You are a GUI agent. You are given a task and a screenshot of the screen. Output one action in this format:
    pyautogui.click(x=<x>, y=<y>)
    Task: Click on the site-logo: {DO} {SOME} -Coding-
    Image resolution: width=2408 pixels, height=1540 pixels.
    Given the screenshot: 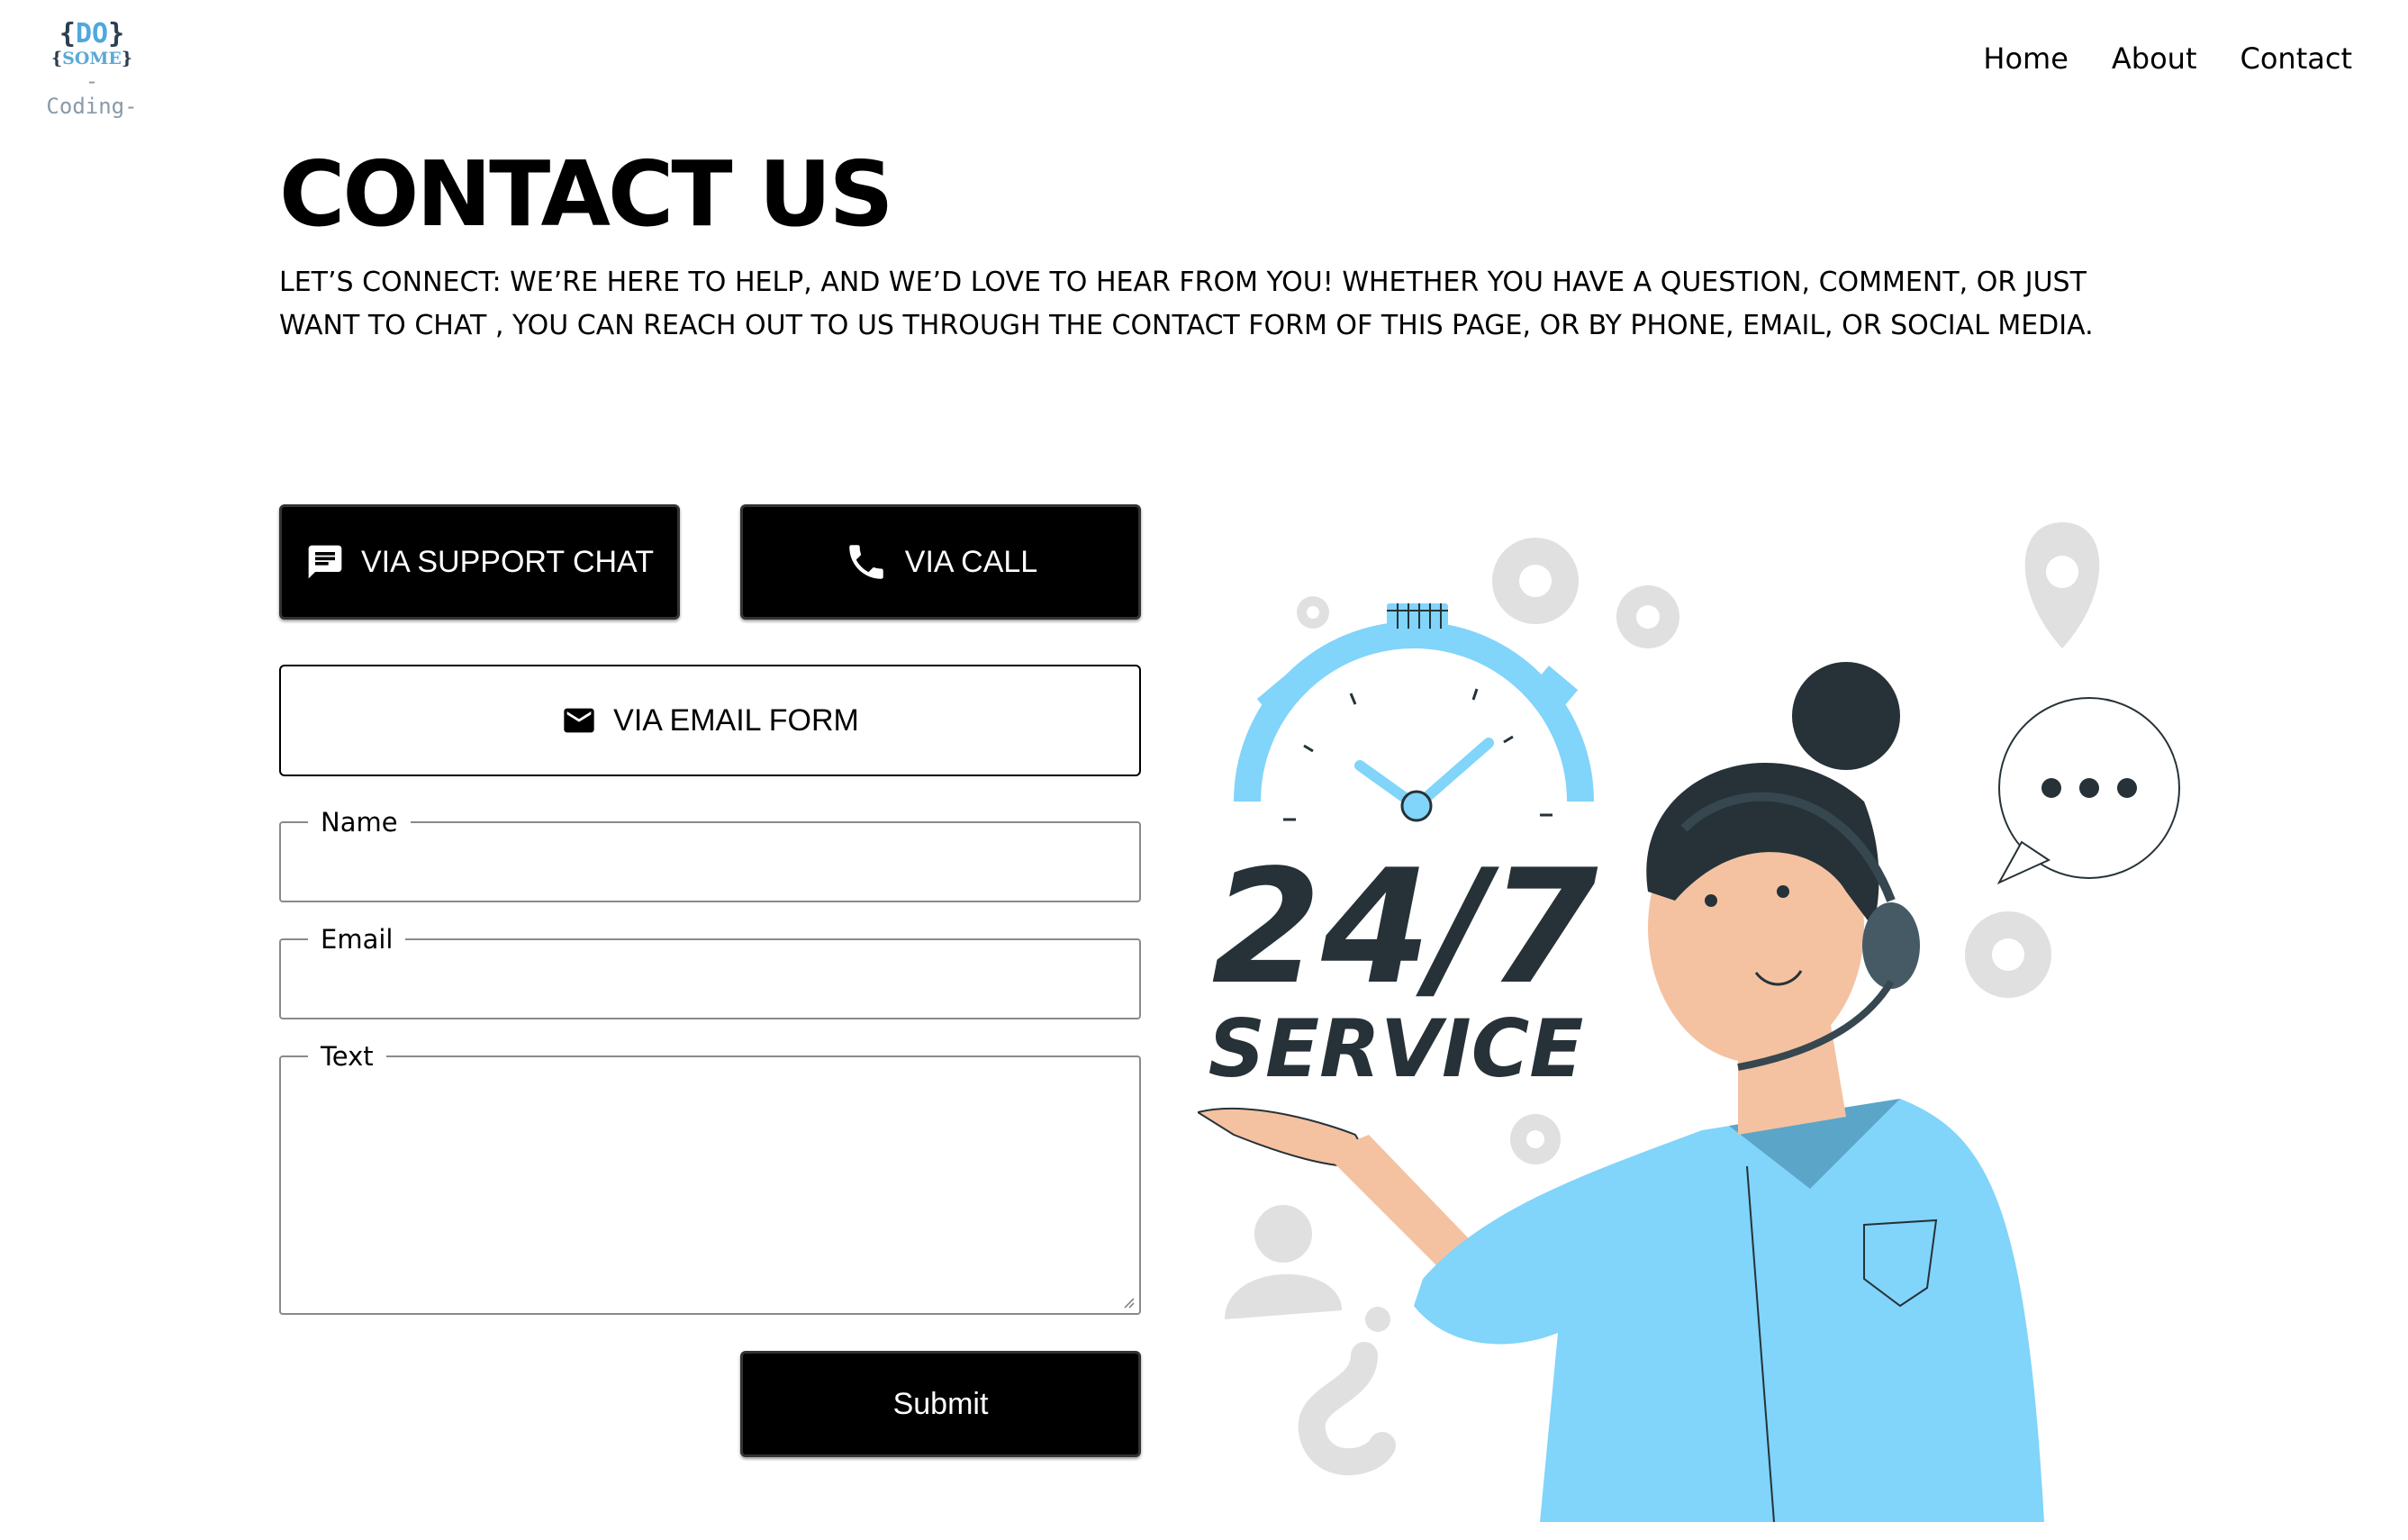 What is the action you would take?
    pyautogui.click(x=91, y=70)
    